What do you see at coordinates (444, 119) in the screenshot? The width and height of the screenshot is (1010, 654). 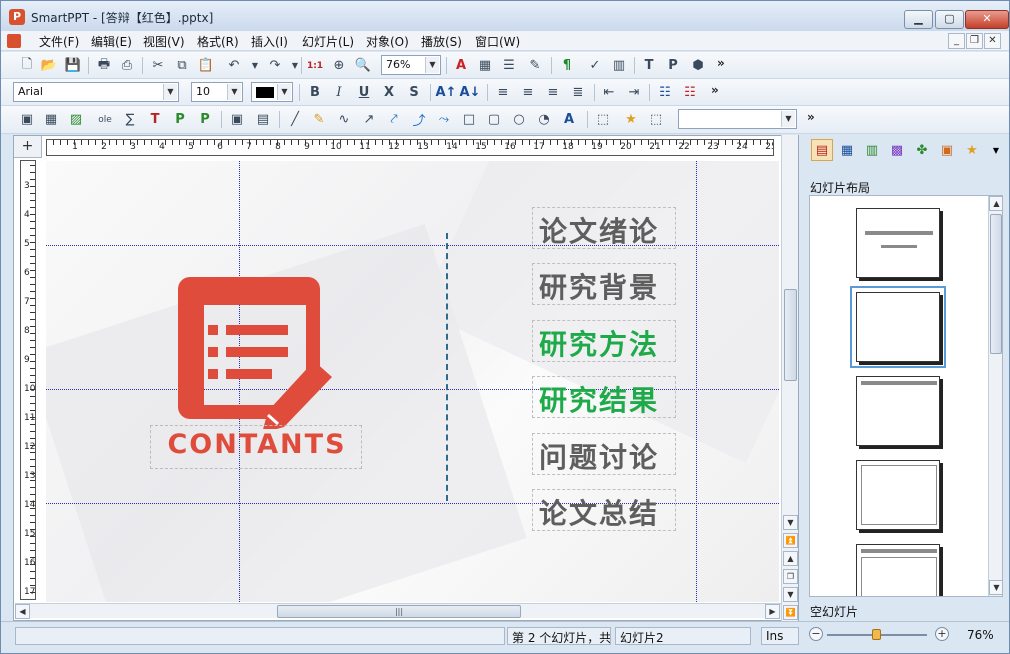 I see `curved-connector-icon: ⤳` at bounding box center [444, 119].